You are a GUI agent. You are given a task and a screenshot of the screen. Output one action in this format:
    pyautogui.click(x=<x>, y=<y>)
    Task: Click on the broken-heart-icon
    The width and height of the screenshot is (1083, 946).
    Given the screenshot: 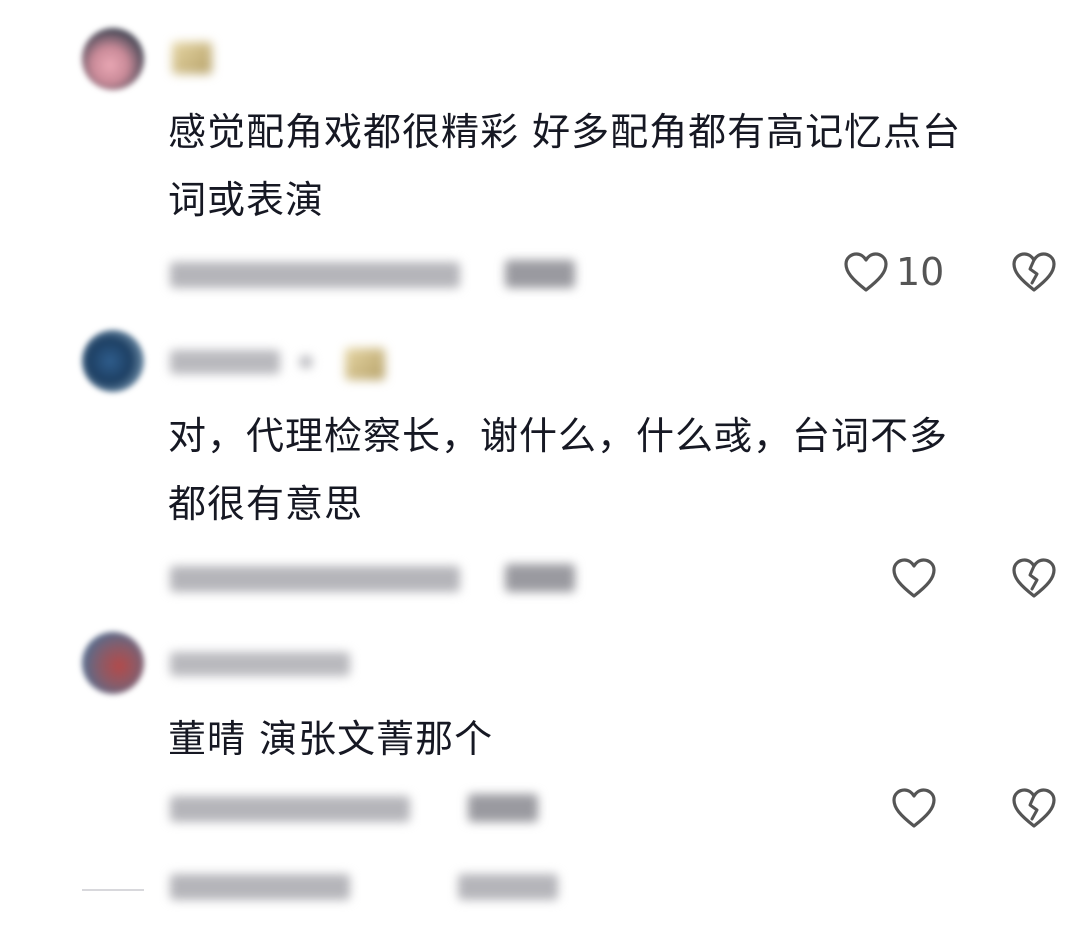 What is the action you would take?
    pyautogui.click(x=1034, y=808)
    